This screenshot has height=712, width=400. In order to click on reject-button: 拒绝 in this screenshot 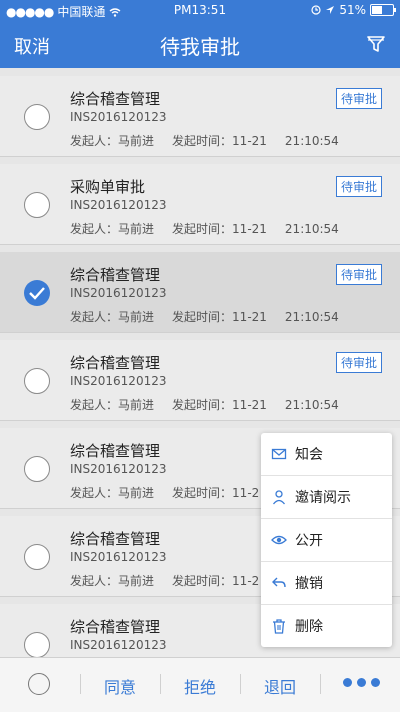, I will do `click(200, 686)`.